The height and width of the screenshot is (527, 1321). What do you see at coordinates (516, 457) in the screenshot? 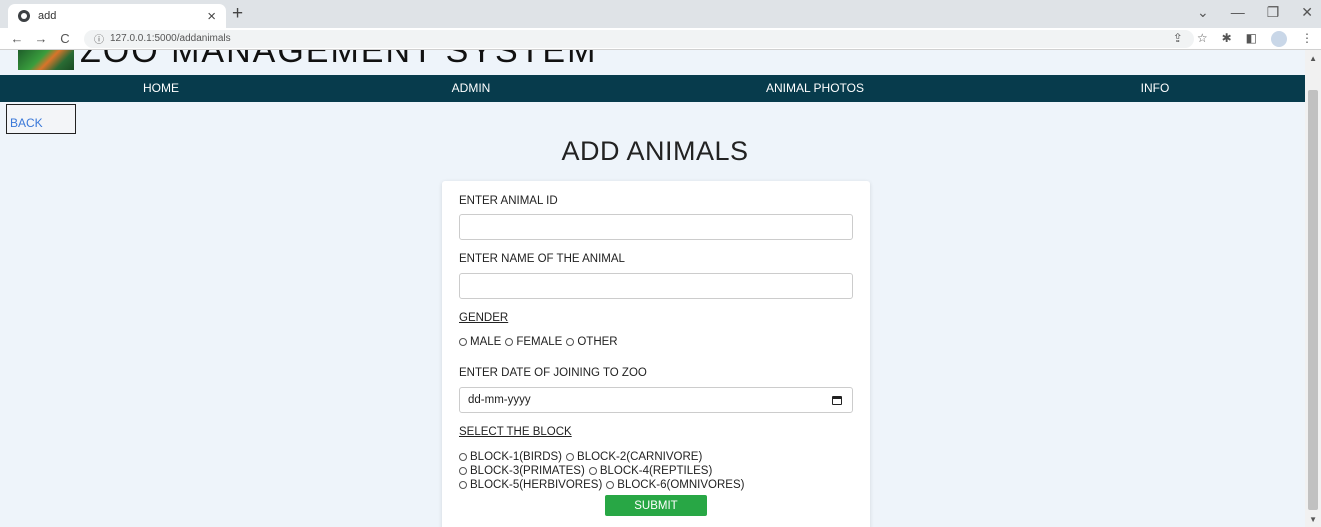
I see `block-option-label: BLOCK-1(BIRDS)` at bounding box center [516, 457].